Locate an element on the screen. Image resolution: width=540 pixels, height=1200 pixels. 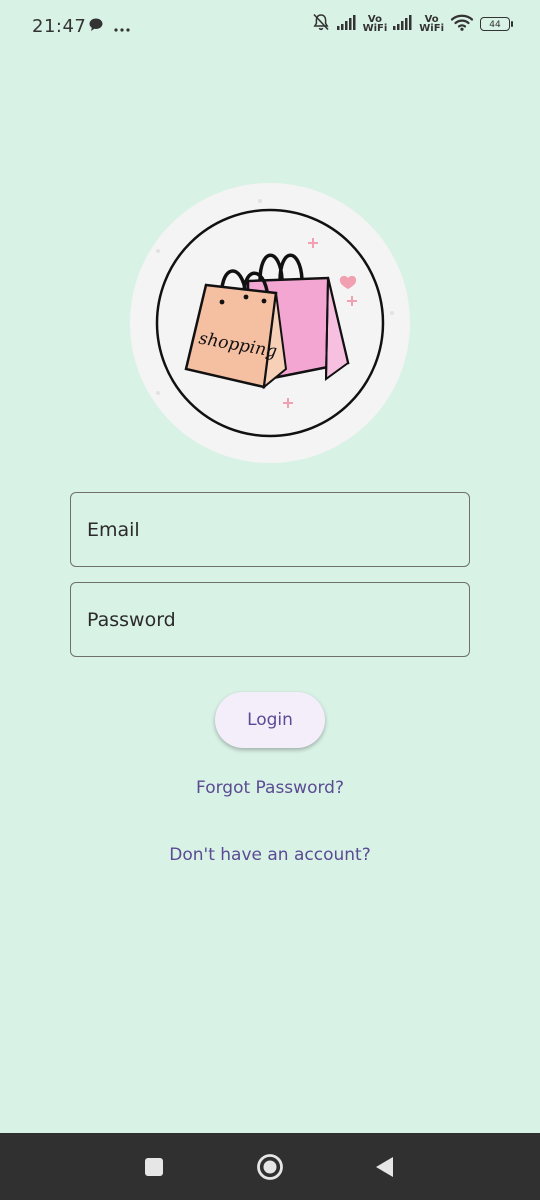
vowifi-indicator-1: Vo WiFi is located at coordinates (375, 24).